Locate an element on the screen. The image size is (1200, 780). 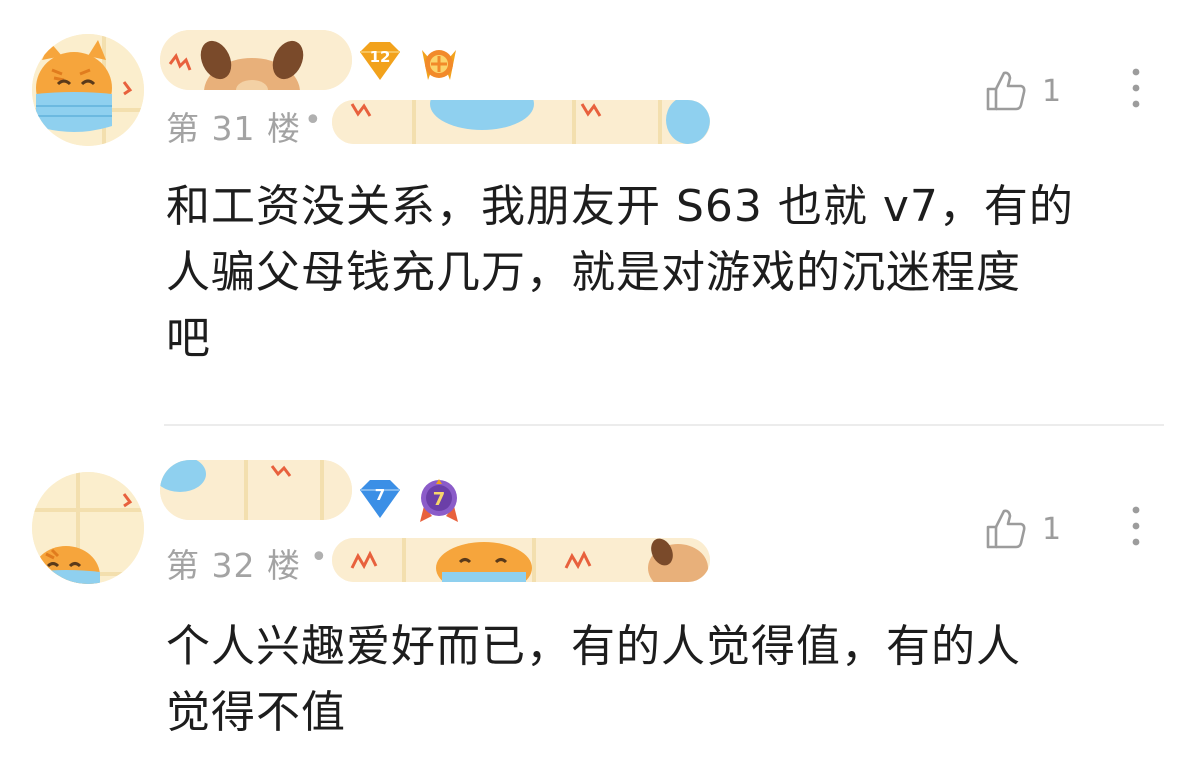
comment-text-line: 吧 is located at coordinates (188, 338).